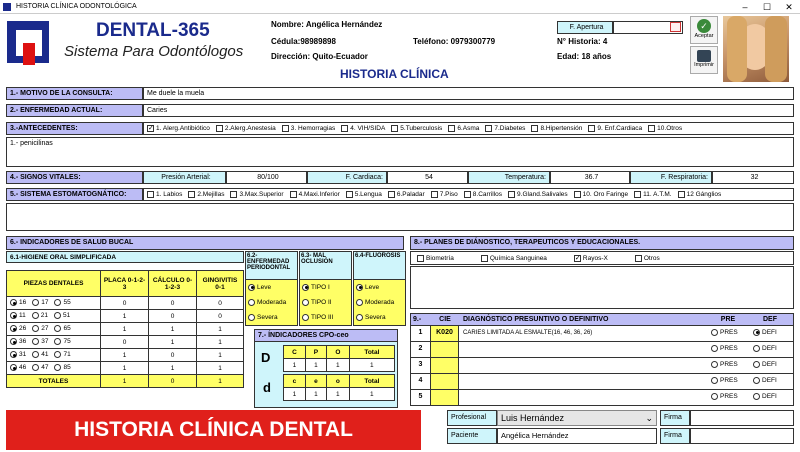  I want to click on oclusion-option: TIPO II, so click(325, 302).